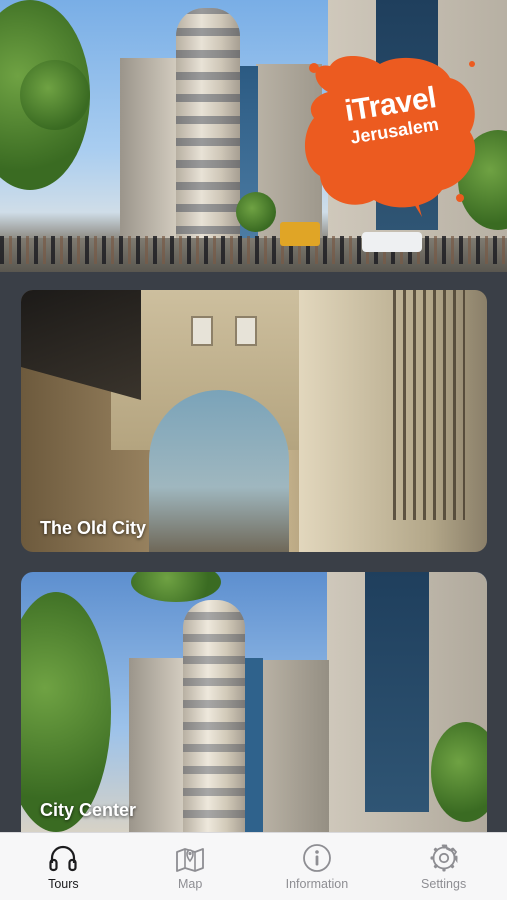 The width and height of the screenshot is (507, 900). Describe the element at coordinates (392, 242) in the screenshot. I see `hero-van` at that location.